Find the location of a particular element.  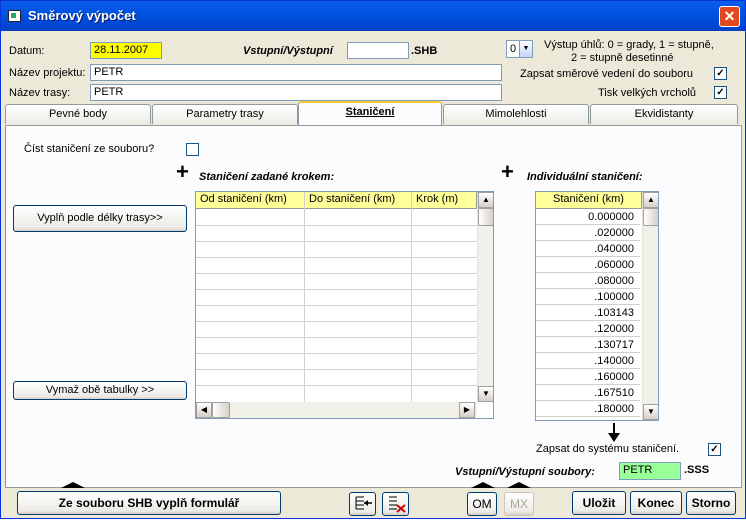

list-item: .103143 is located at coordinates (588, 313).